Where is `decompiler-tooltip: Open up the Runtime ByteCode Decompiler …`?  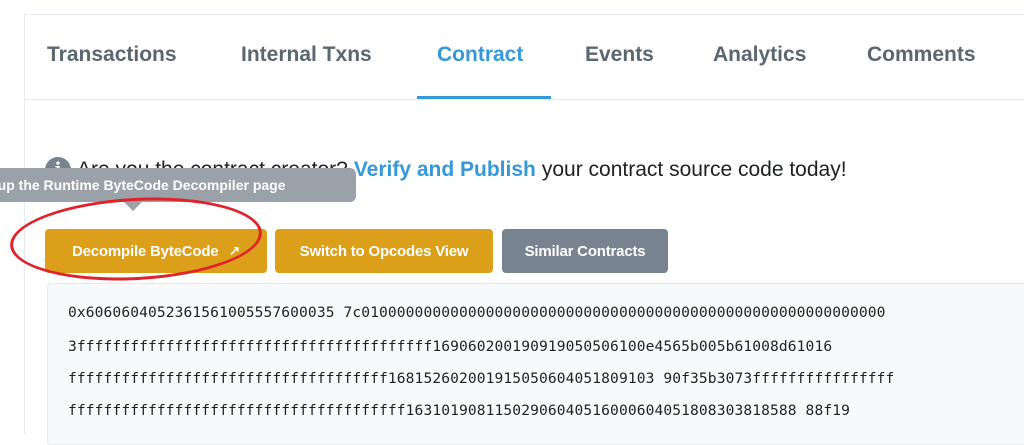
decompiler-tooltip: Open up the Runtime ByteCode Decompiler … is located at coordinates (178, 185).